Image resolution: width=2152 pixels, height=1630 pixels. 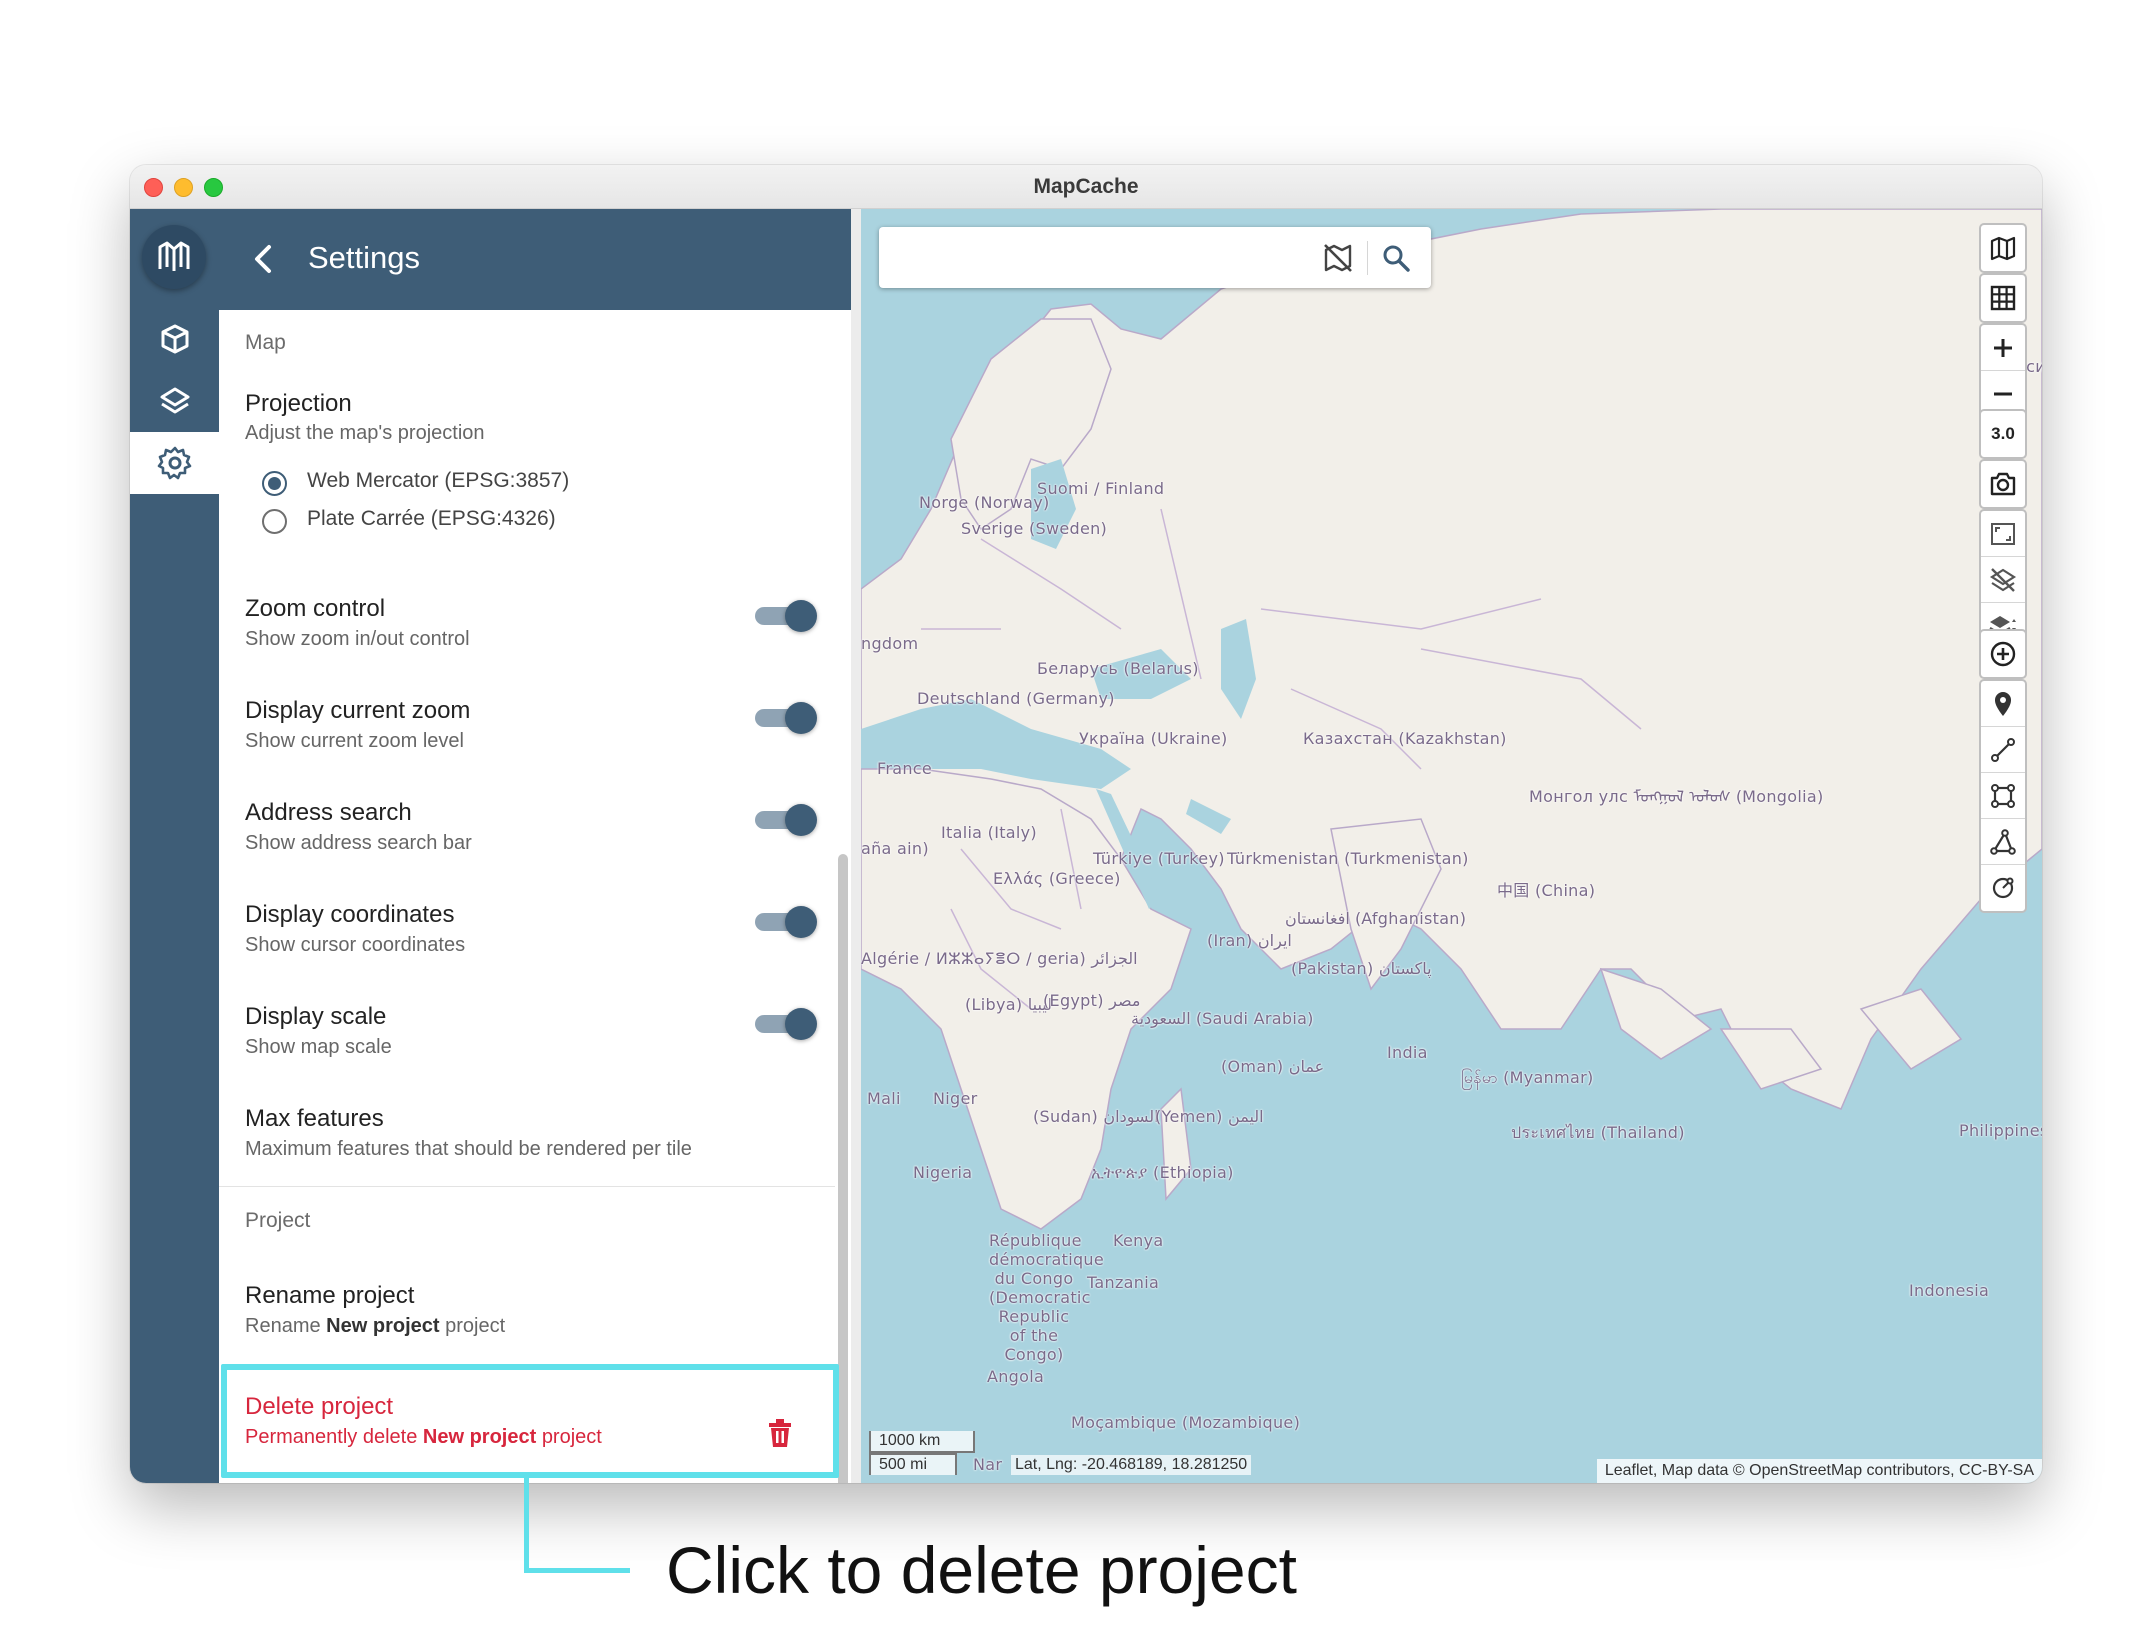 I want to click on add-layer-control, so click(x=2003, y=654).